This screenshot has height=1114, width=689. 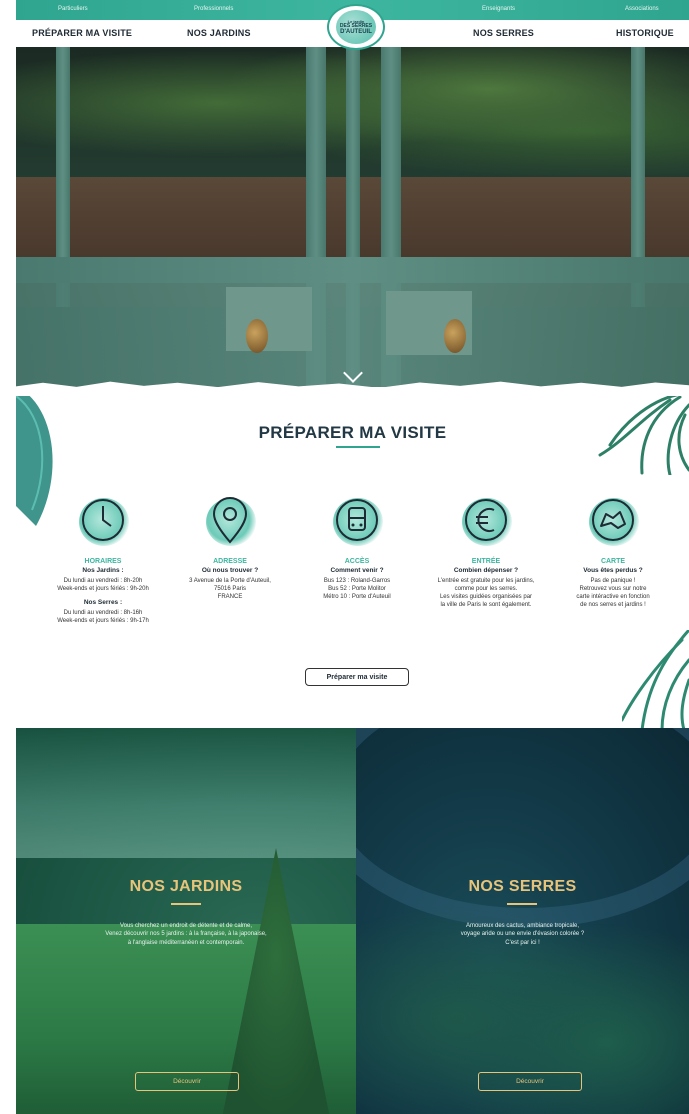 I want to click on feature-subtitle: Combien dépenser ?, so click(x=486, y=570).